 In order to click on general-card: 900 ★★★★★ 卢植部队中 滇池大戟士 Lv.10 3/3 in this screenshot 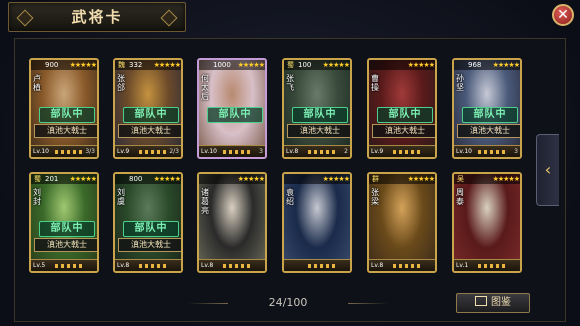, I will do `click(64, 108)`.